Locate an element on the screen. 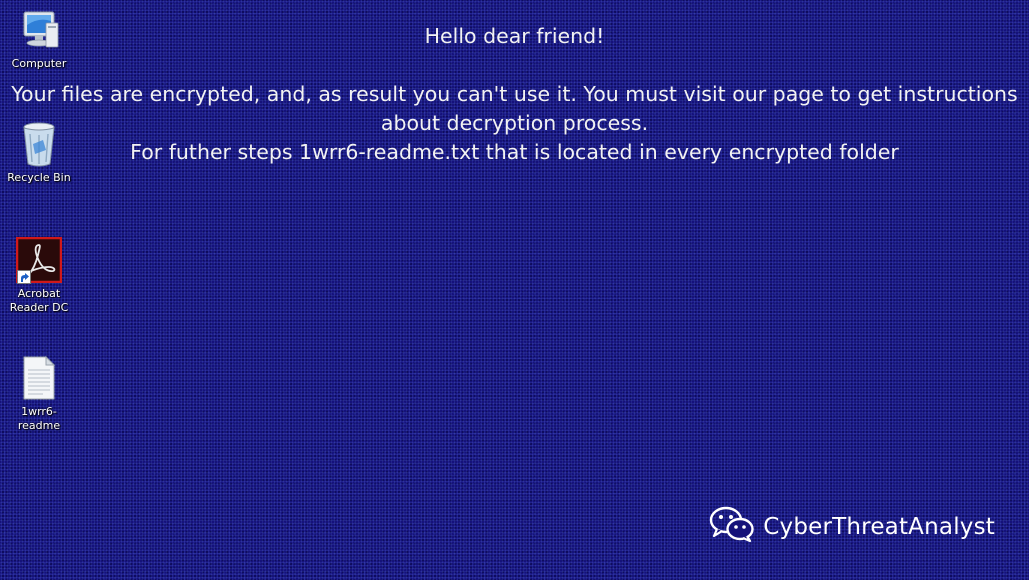 This screenshot has height=580, width=1029. acrobat-icon is located at coordinates (39, 260).